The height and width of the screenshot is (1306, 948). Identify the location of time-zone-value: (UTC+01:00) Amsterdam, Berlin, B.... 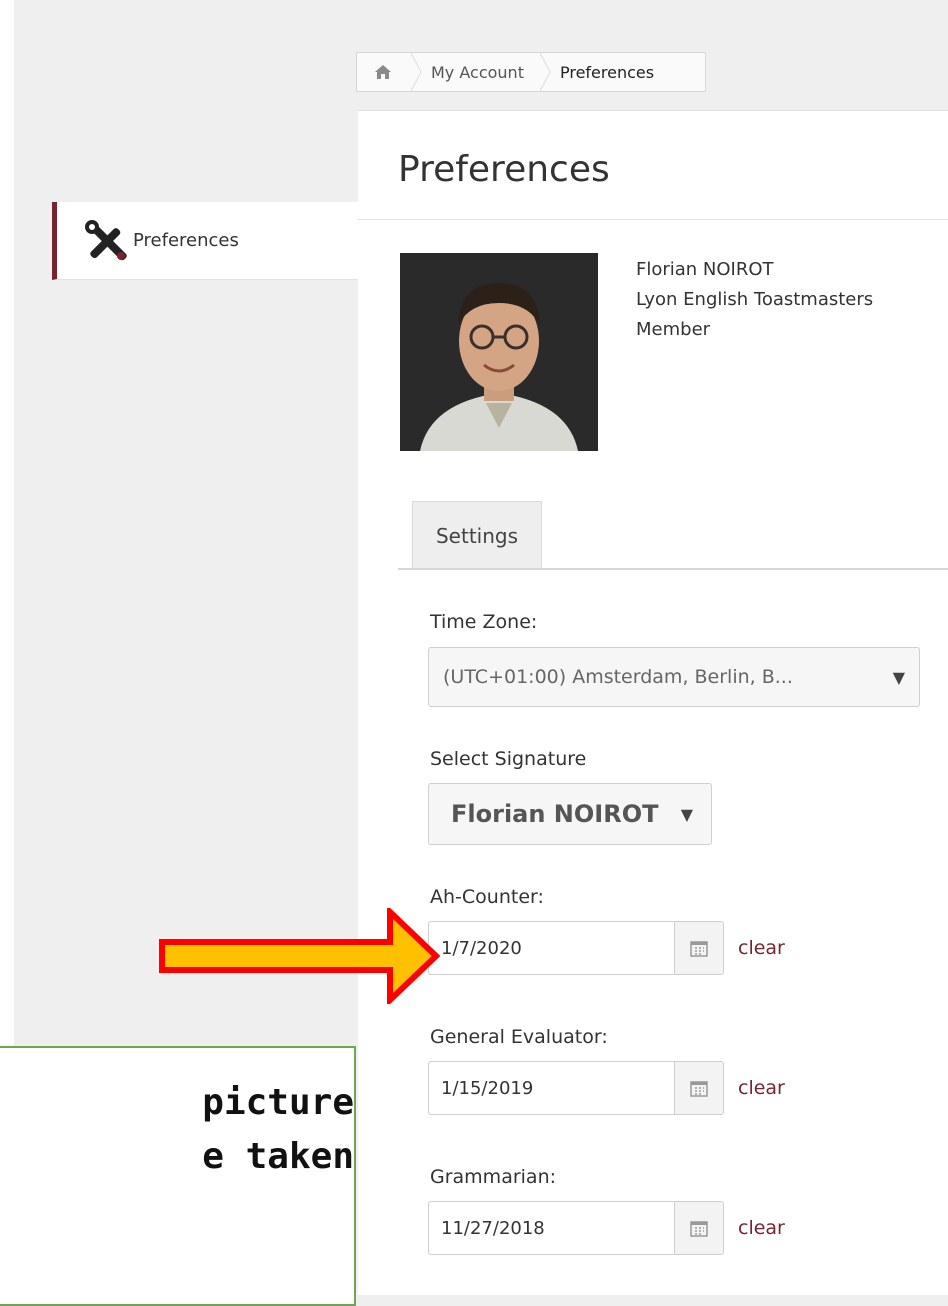
(618, 677).